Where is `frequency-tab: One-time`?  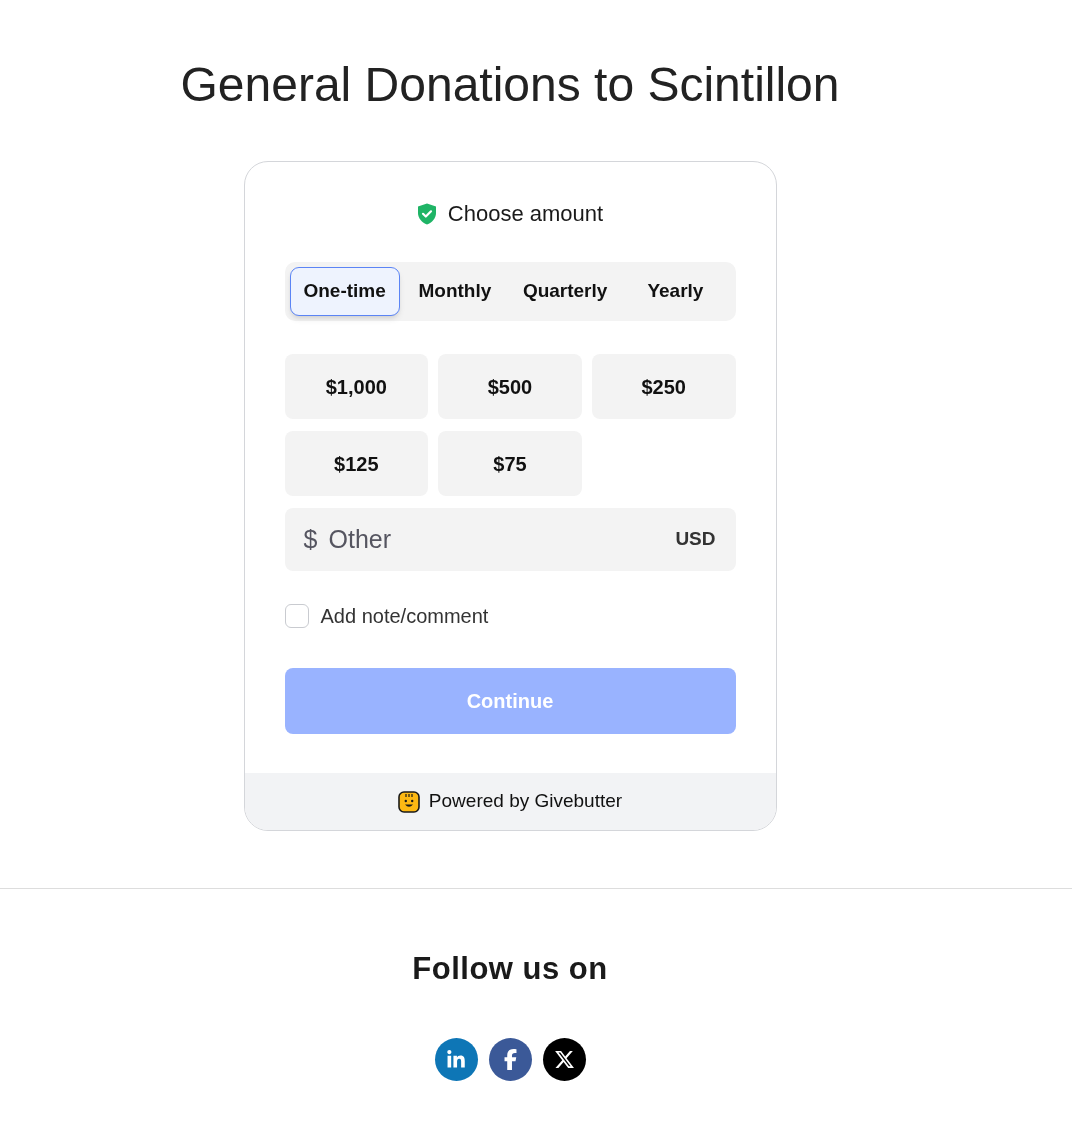
frequency-tab: One-time is located at coordinates (344, 291).